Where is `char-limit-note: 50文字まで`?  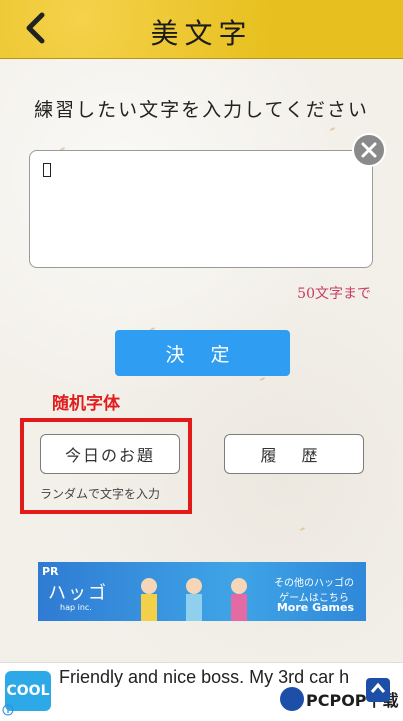
char-limit-note: 50文字まで is located at coordinates (334, 294).